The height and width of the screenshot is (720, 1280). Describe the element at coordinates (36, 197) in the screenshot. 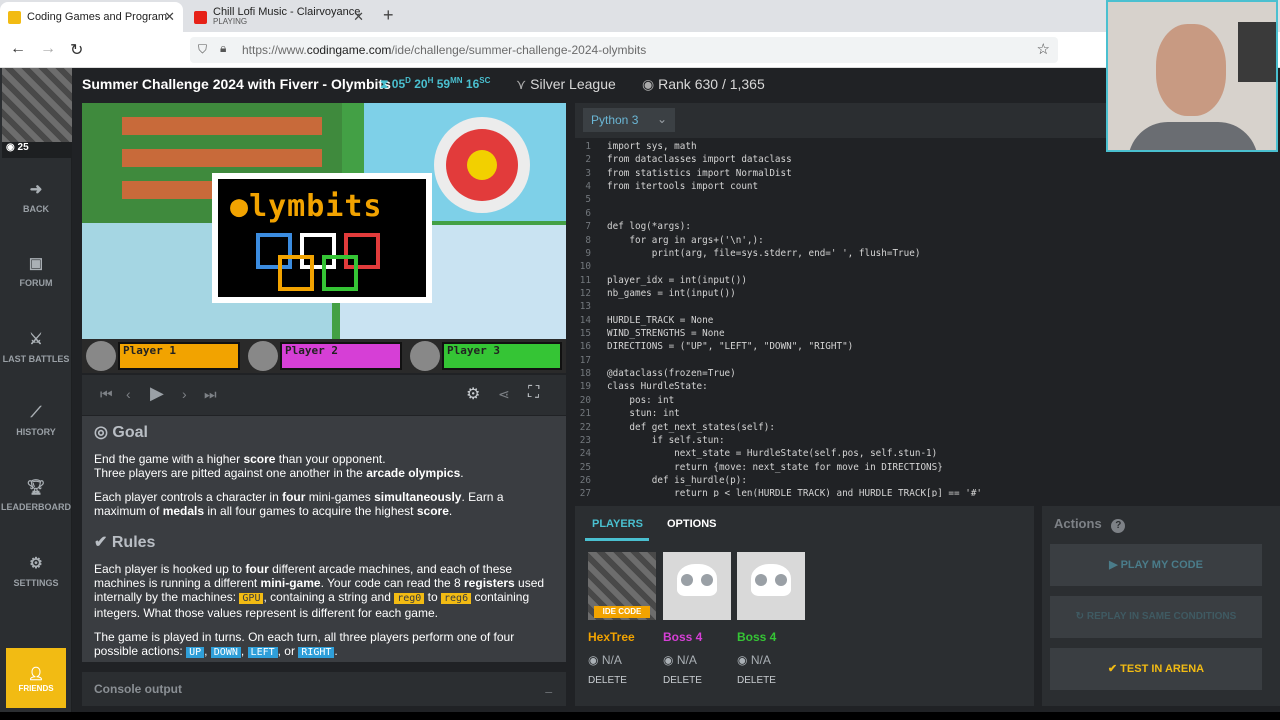

I see `sidebar-item-back: ➜ BACK` at that location.